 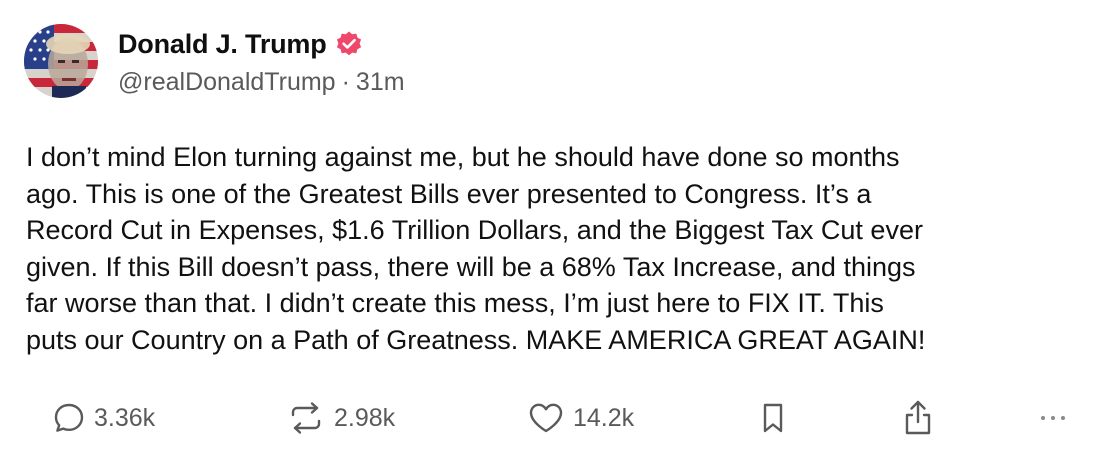 What do you see at coordinates (69, 418) in the screenshot?
I see `reply-icon` at bounding box center [69, 418].